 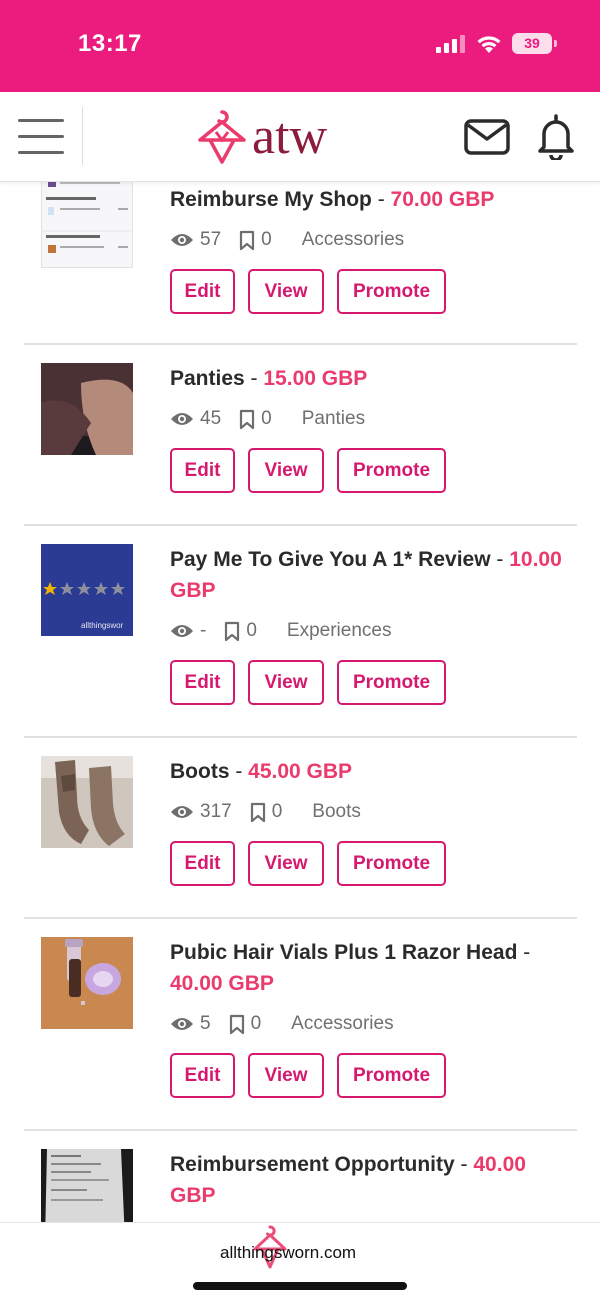 What do you see at coordinates (367, 1180) in the screenshot?
I see `listing-title-line: Reimbursement Opportunity - 40.00 GBP` at bounding box center [367, 1180].